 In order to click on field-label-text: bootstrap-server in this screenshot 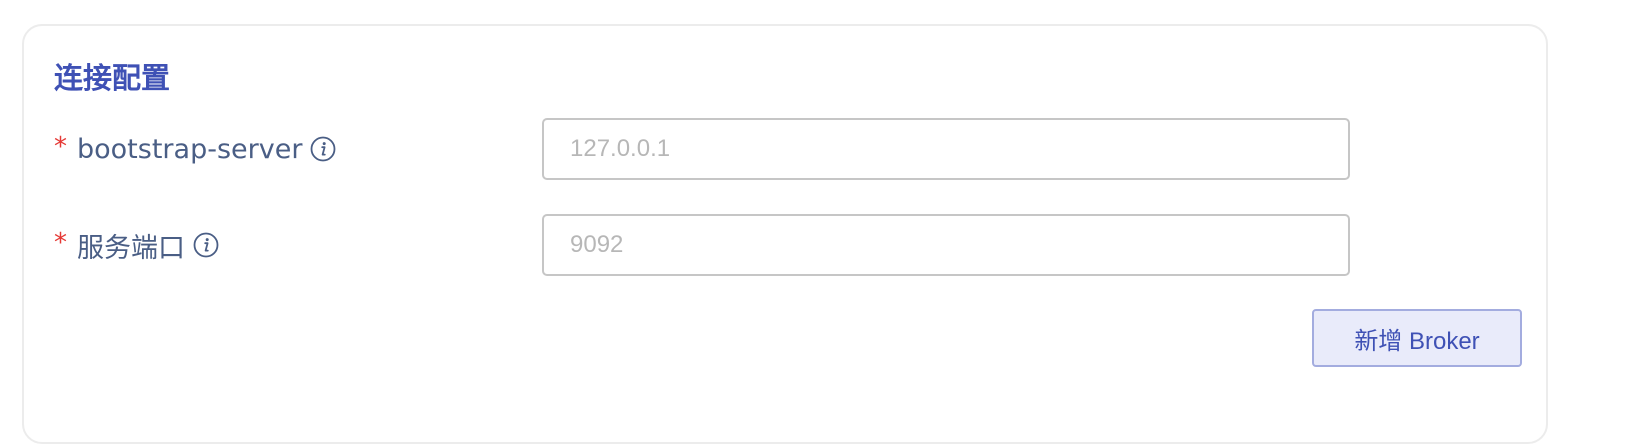, I will do `click(190, 149)`.